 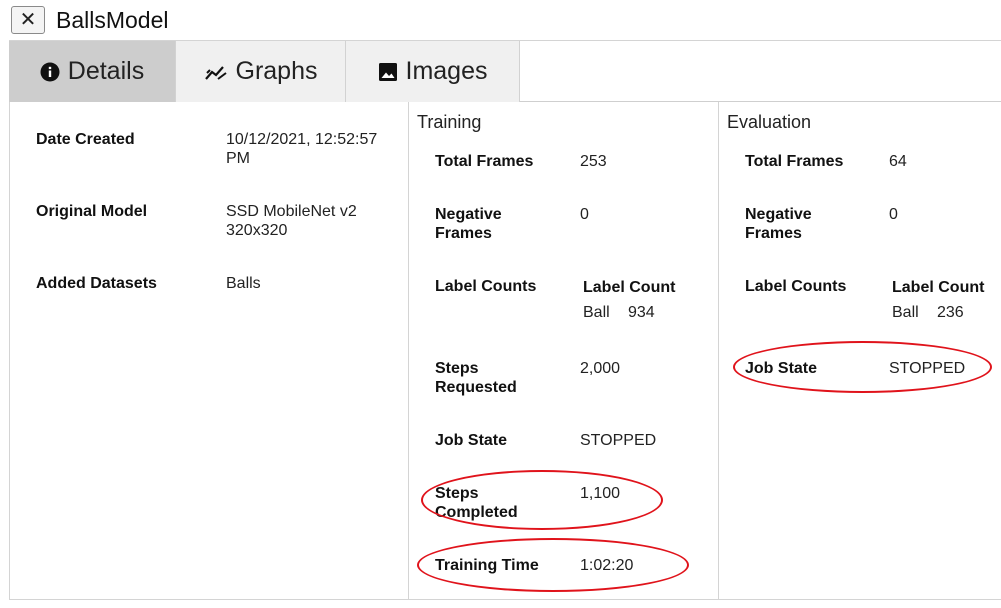 I want to click on training-negative-frames-label-cont: Frames, so click(x=463, y=233).